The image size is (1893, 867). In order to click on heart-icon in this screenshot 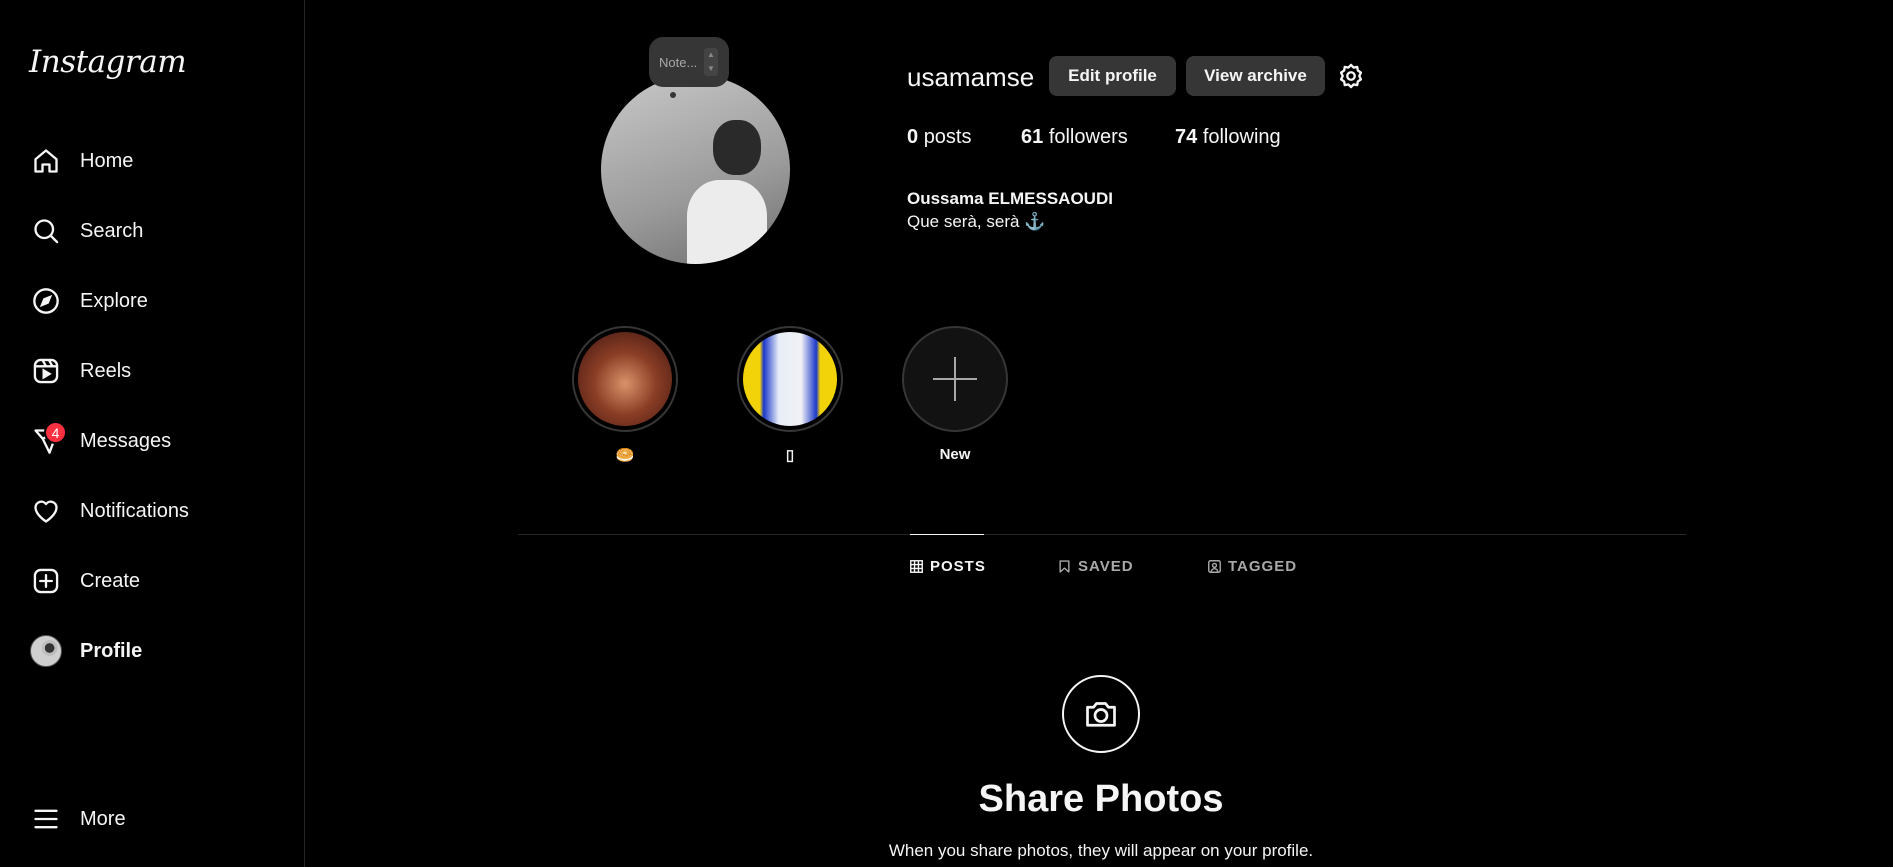, I will do `click(46, 511)`.